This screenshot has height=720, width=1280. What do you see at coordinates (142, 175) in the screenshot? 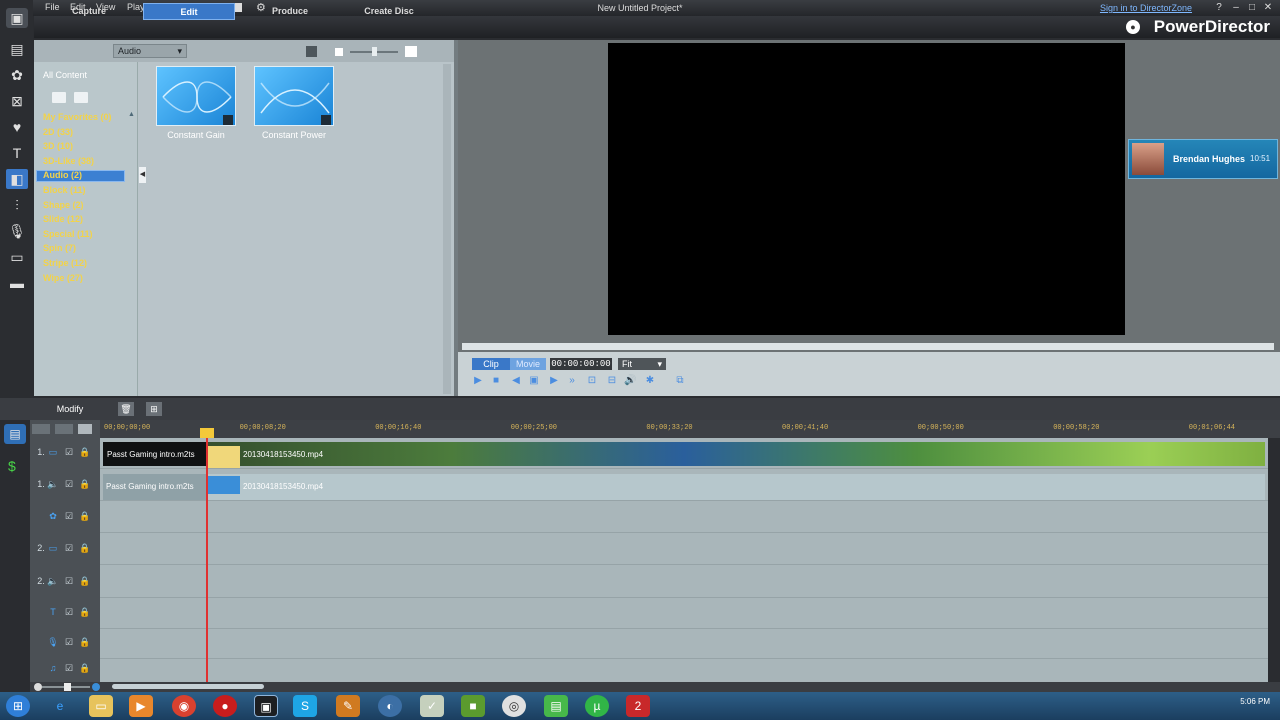
I see `collapse-tree-icon: ◀` at bounding box center [142, 175].